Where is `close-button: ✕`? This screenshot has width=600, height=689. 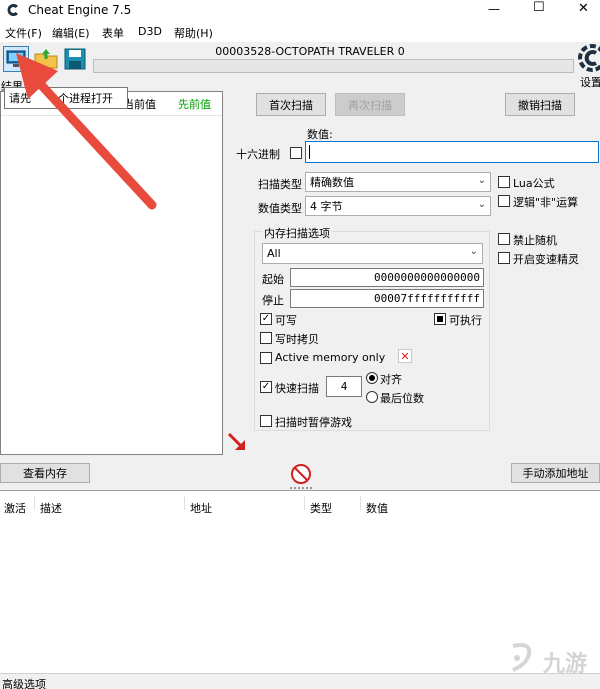
close-button: ✕ is located at coordinates (583, 8).